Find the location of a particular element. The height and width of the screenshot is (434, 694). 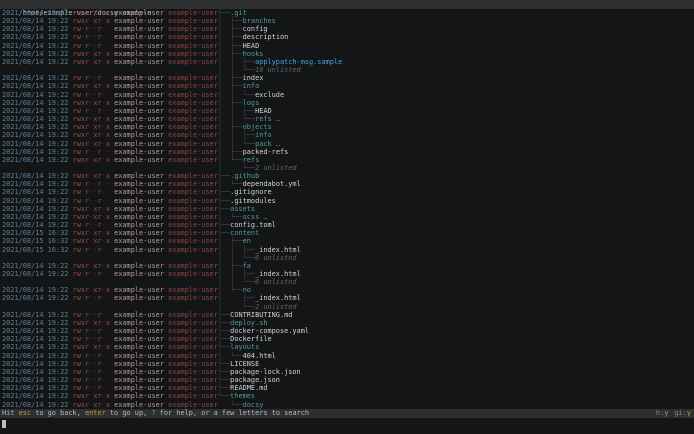

file-name: objects is located at coordinates (257, 127).